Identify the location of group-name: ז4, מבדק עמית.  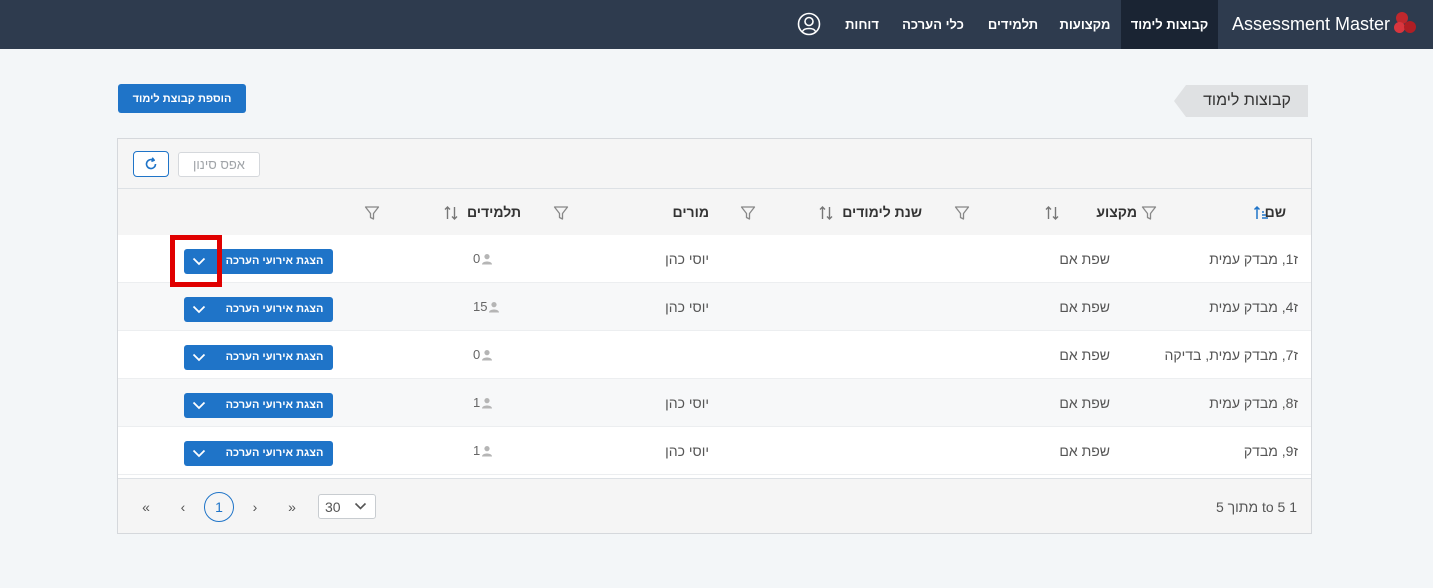
(1253, 306).